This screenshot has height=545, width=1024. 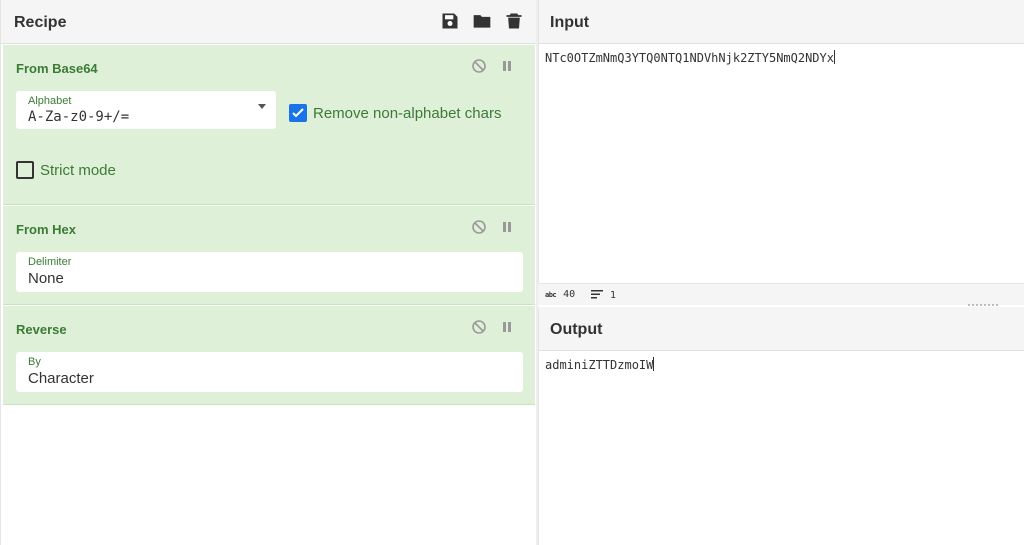 I want to click on folder-icon, so click(x=482, y=21).